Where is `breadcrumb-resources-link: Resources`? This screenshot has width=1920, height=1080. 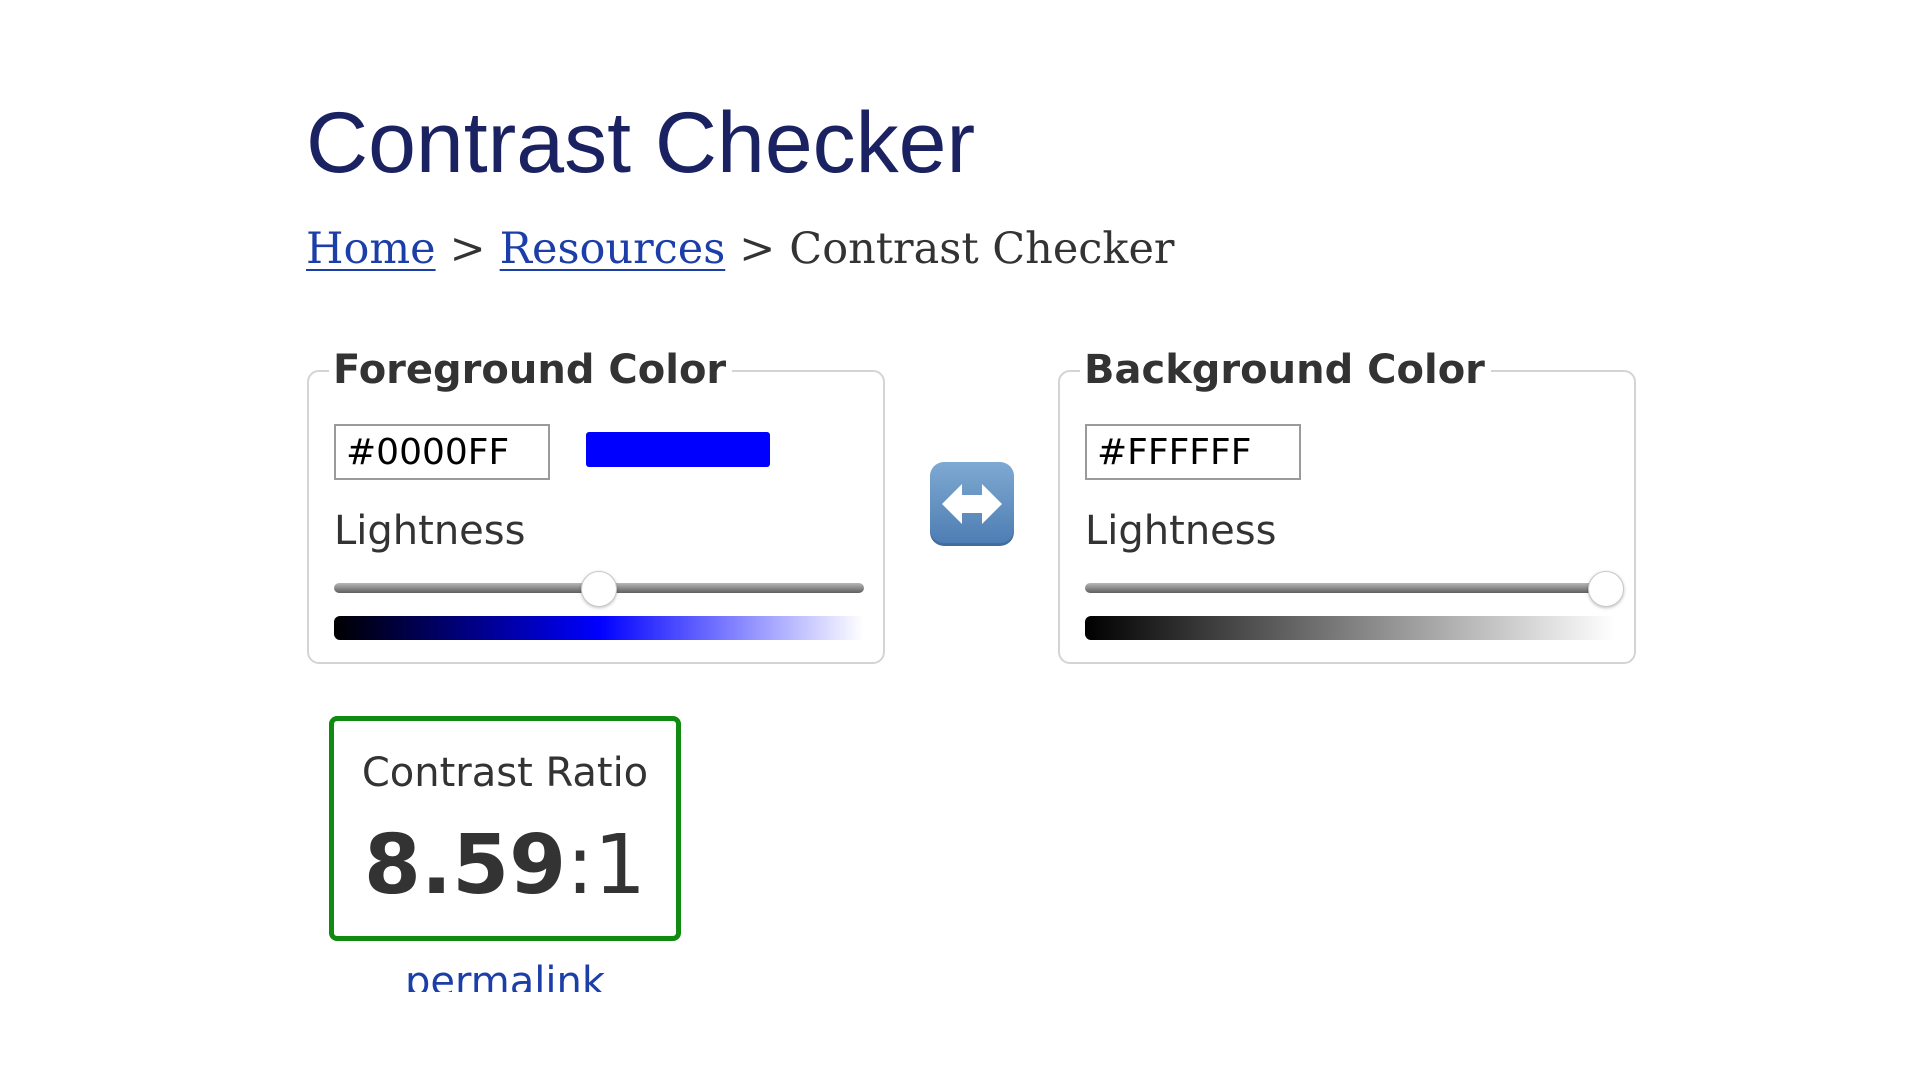
breadcrumb-resources-link: Resources is located at coordinates (613, 249).